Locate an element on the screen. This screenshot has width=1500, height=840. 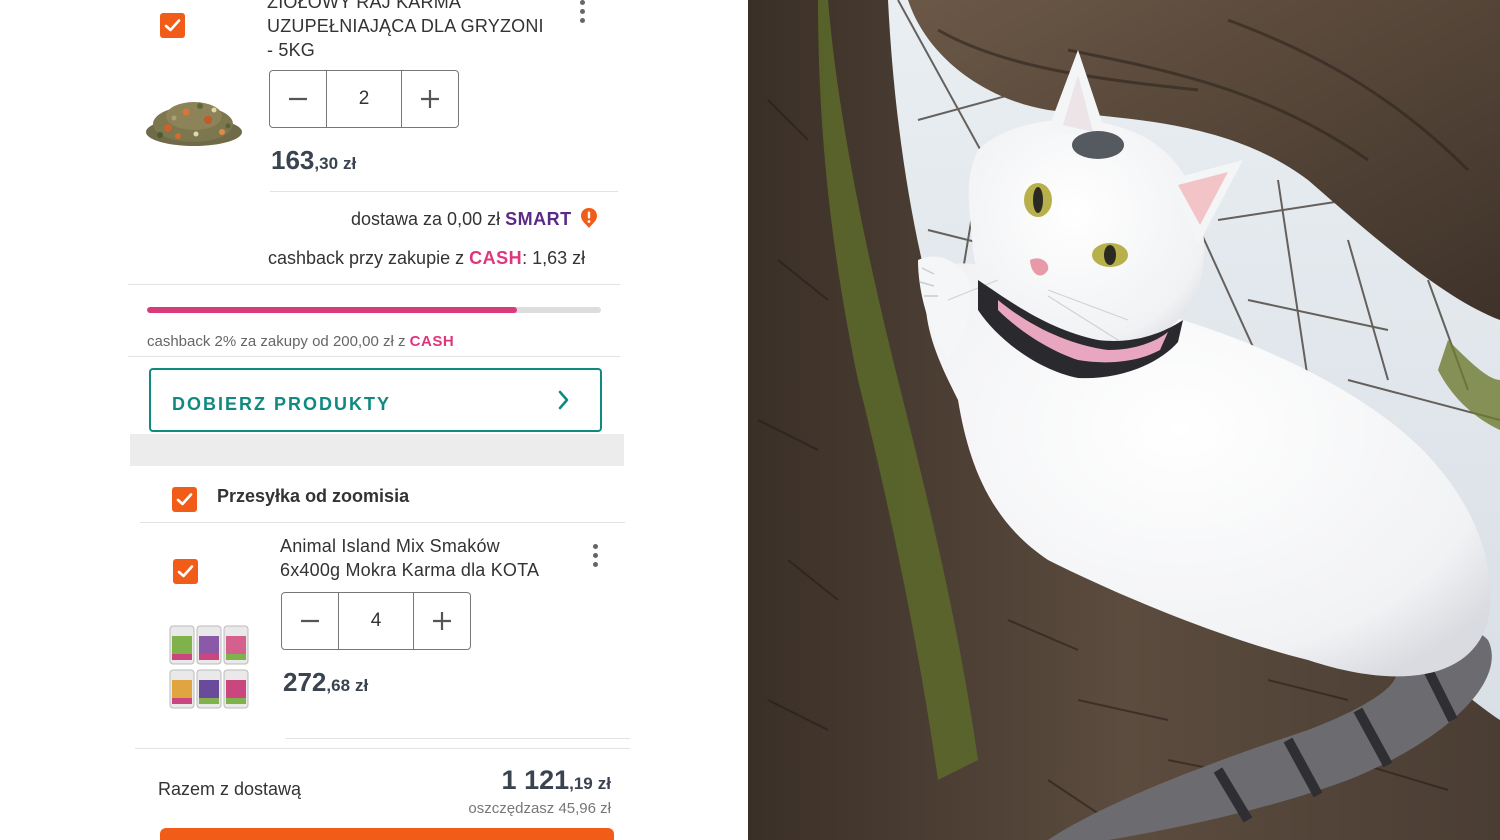
delivery-info: dostawa za 0,00 zł SMART is located at coordinates (461, 219).